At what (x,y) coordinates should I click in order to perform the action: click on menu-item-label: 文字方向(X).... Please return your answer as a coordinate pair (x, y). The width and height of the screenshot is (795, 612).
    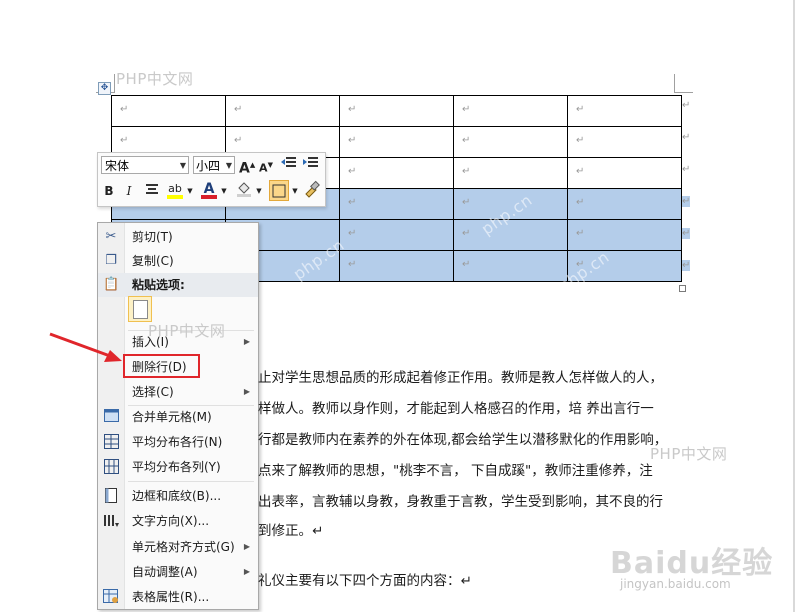
    Looking at the image, I should click on (171, 521).